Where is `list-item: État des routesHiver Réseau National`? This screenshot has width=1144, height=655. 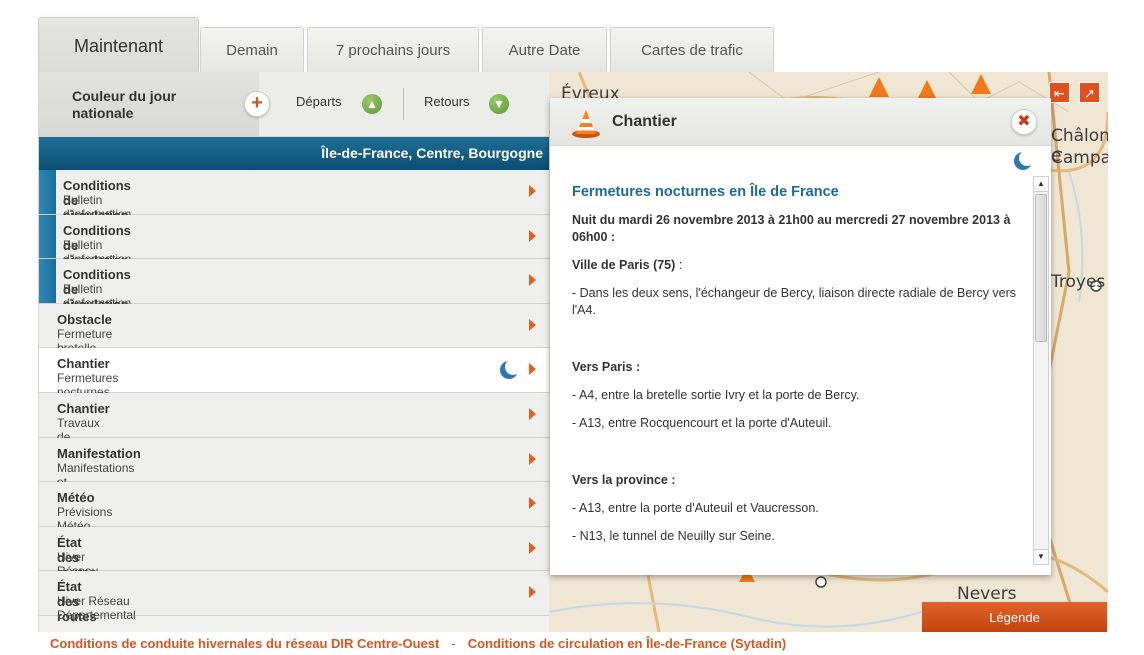
list-item: État des routesHiver Réseau National is located at coordinates (294, 559).